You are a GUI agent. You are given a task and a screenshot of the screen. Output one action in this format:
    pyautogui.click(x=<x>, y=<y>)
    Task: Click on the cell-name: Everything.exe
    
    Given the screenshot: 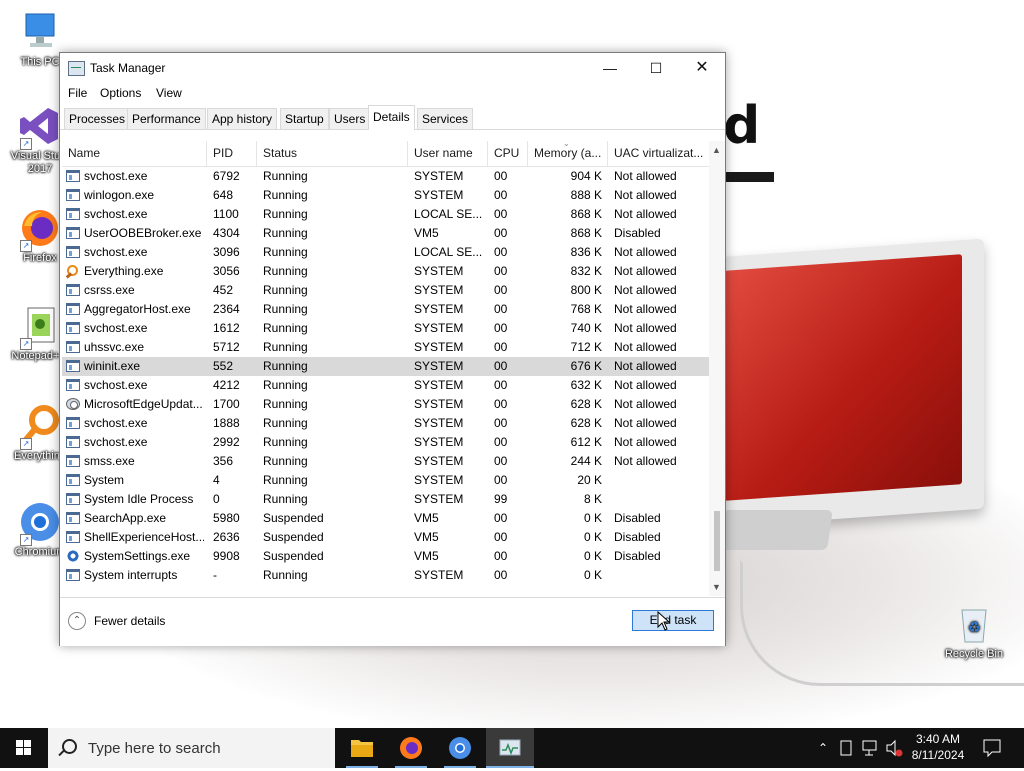 What is the action you would take?
    pyautogui.click(x=124, y=271)
    